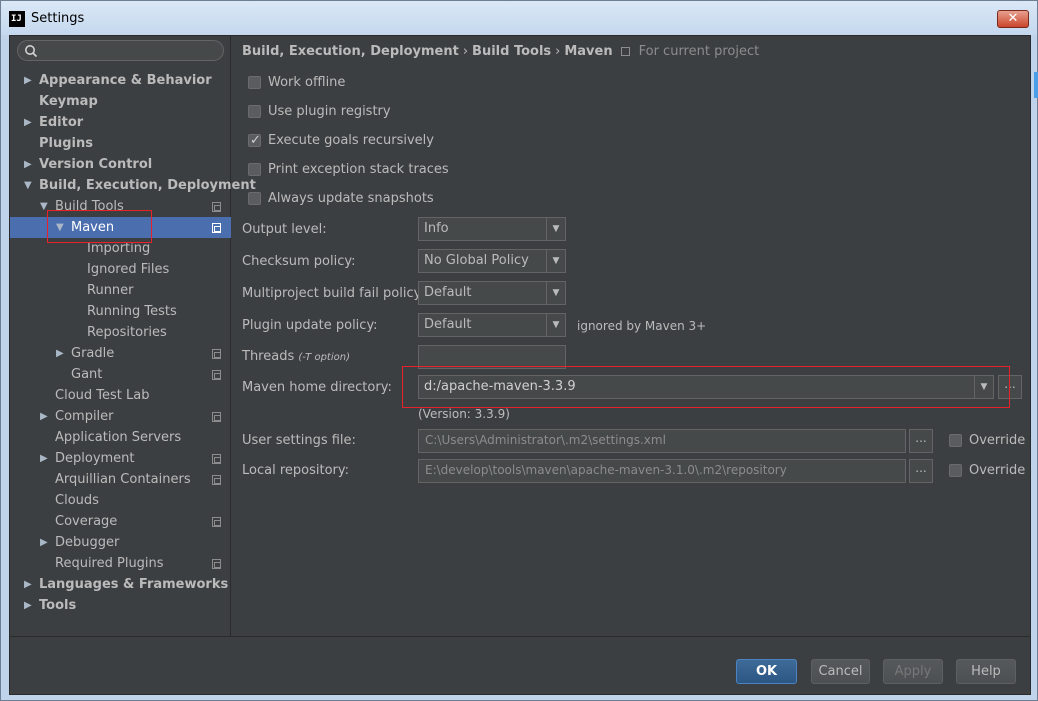 This screenshot has height=701, width=1038. I want to click on output-level-label: Output level:, so click(284, 229).